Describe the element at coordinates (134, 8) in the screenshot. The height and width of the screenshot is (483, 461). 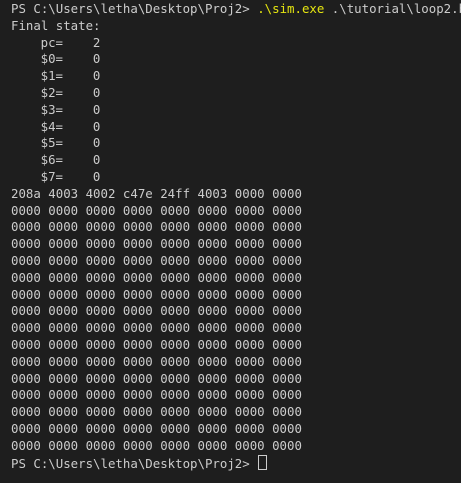
I see `prompt-text: PS C:\Users\letha\Desktop\Proj2>` at that location.